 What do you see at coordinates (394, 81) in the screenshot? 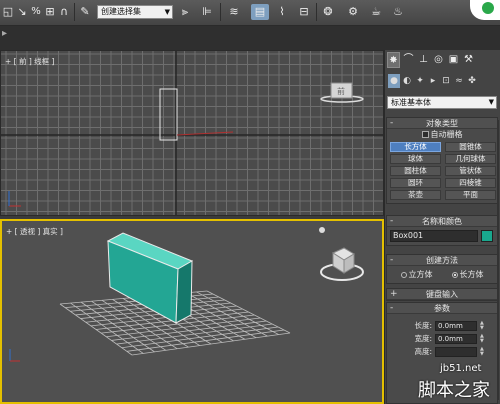
I see `geometry-icon: ●` at bounding box center [394, 81].